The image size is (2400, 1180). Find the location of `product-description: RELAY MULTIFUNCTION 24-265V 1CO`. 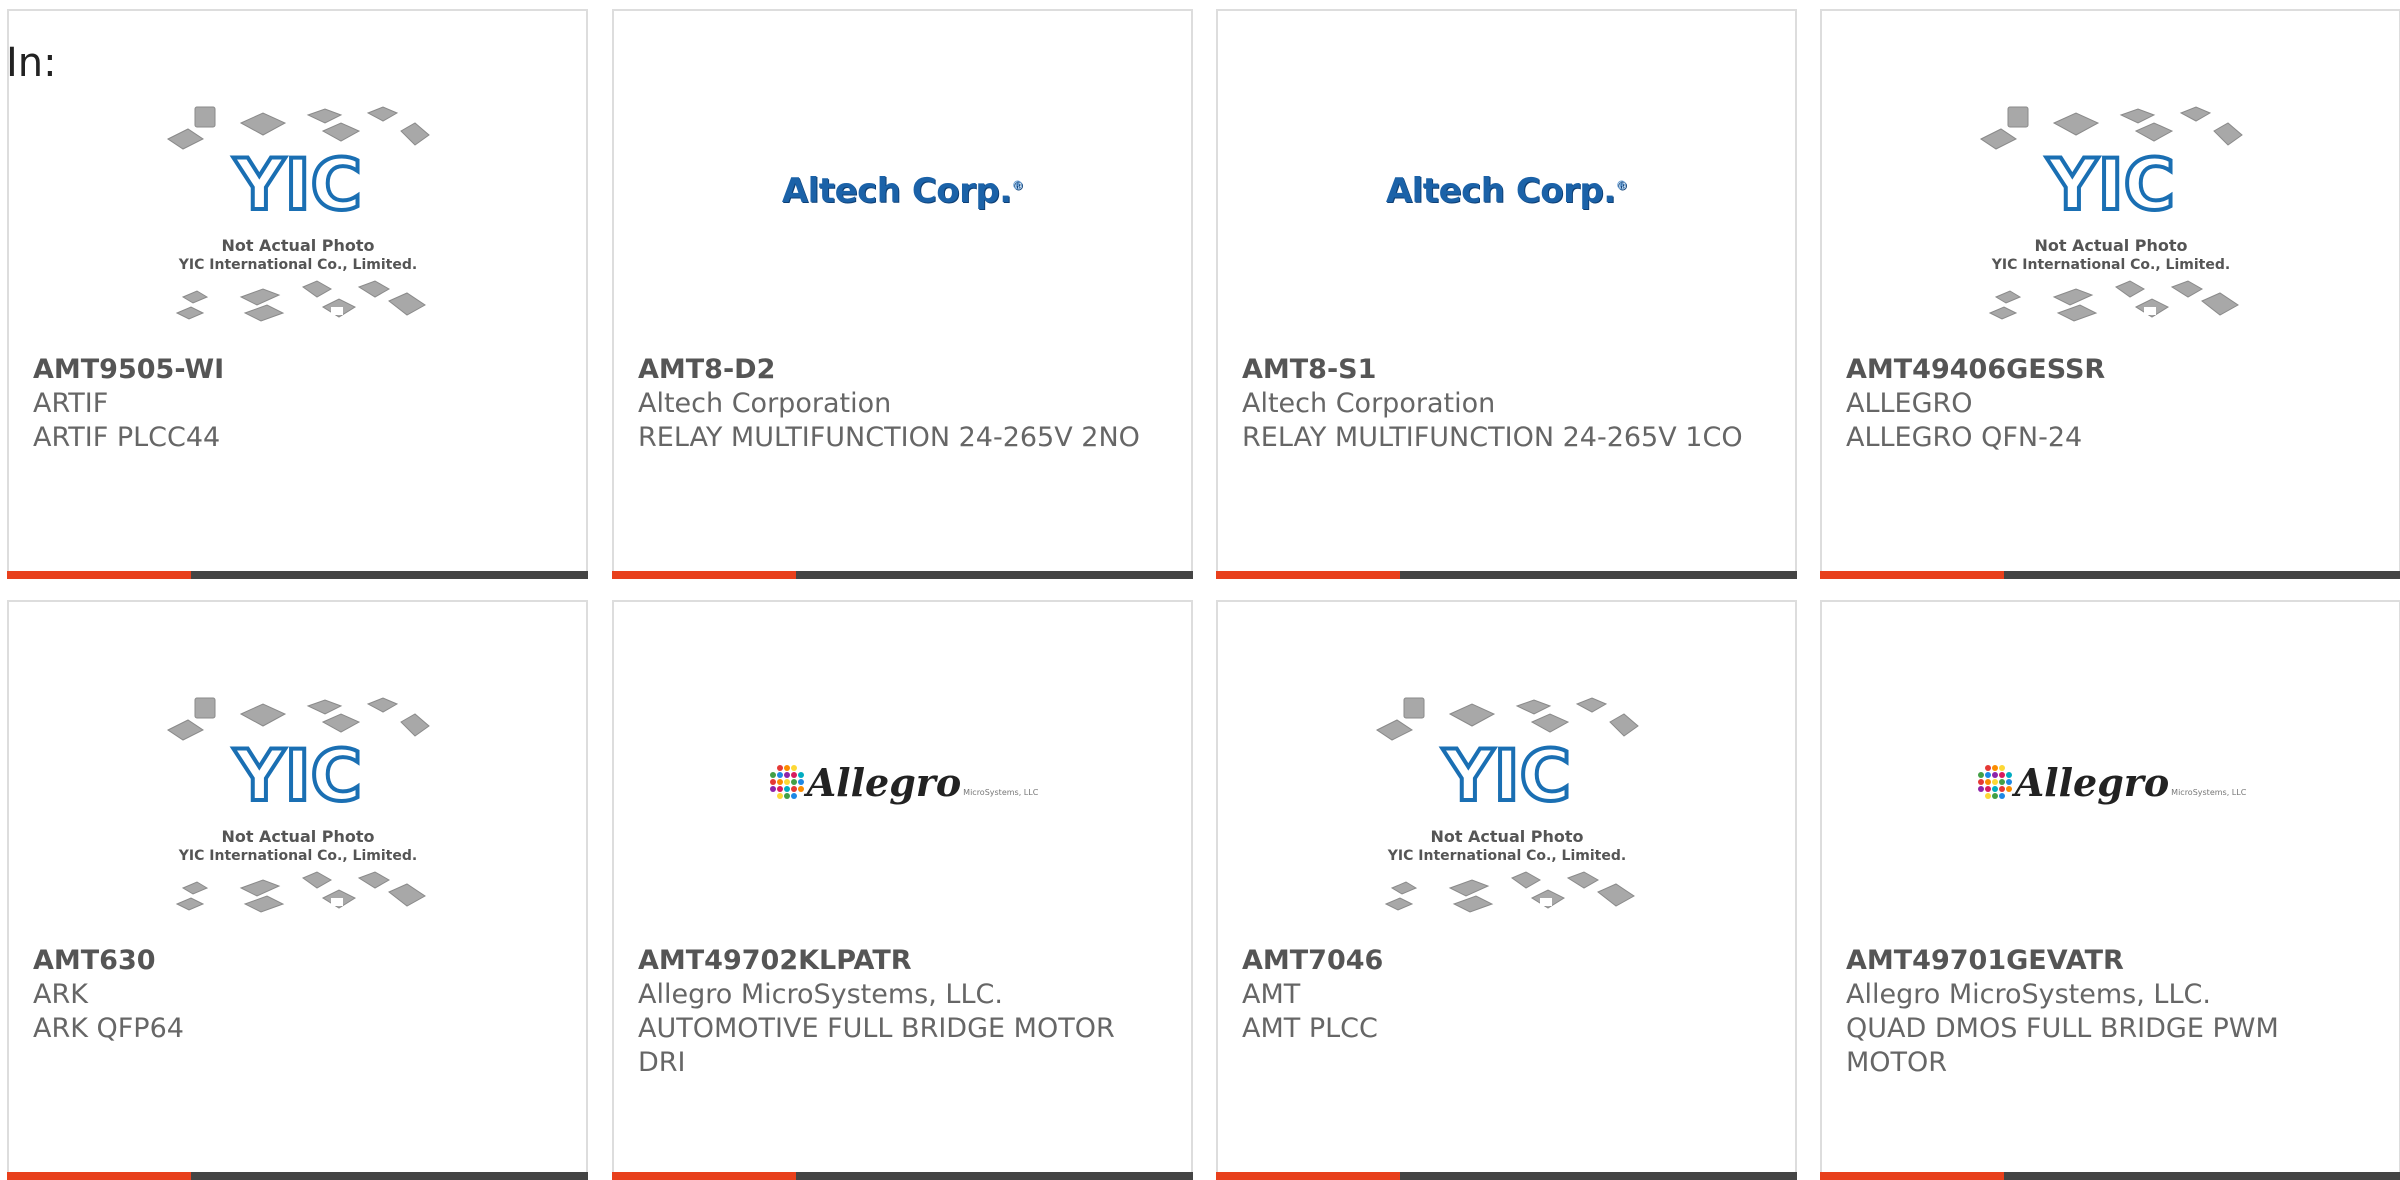

product-description: RELAY MULTIFUNCTION 24-265V 1CO is located at coordinates (1492, 437).